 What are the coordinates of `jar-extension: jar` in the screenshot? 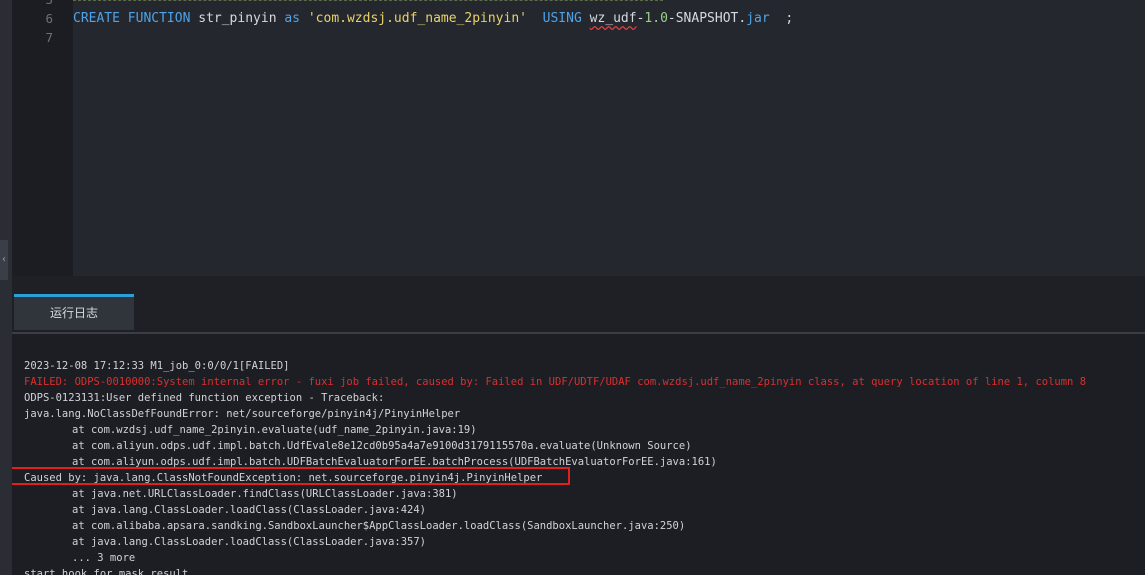 It's located at (758, 18).